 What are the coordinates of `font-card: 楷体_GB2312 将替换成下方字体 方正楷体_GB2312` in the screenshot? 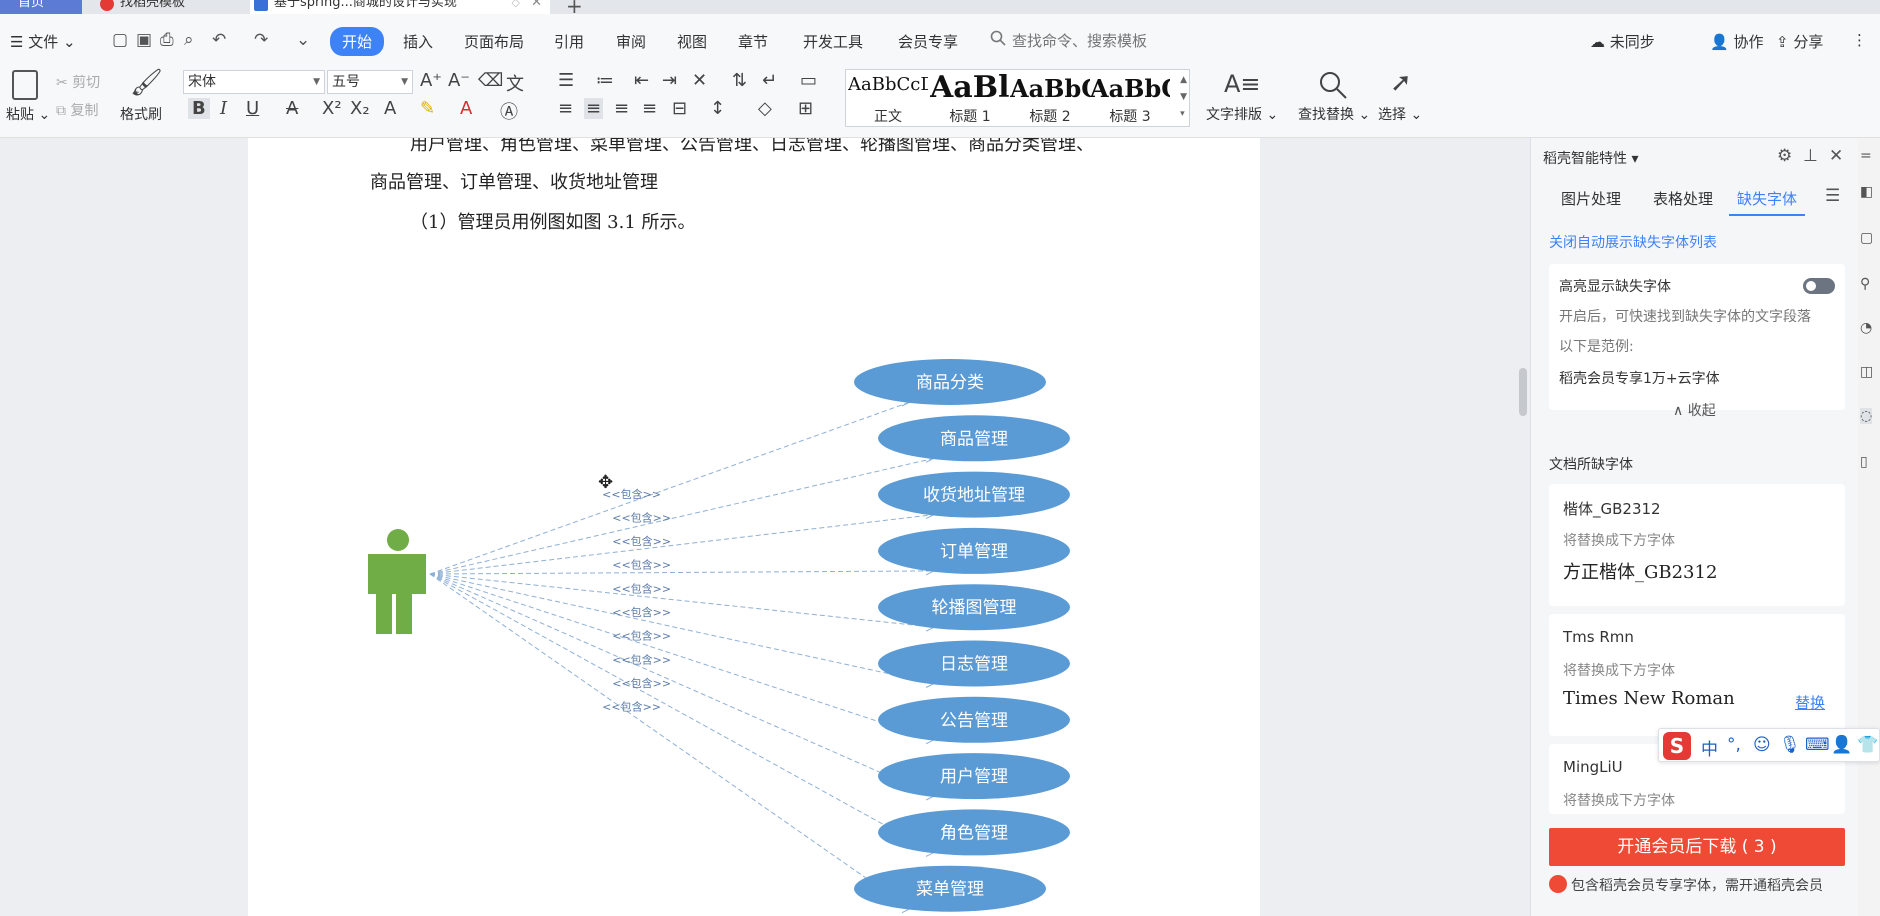 It's located at (1697, 545).